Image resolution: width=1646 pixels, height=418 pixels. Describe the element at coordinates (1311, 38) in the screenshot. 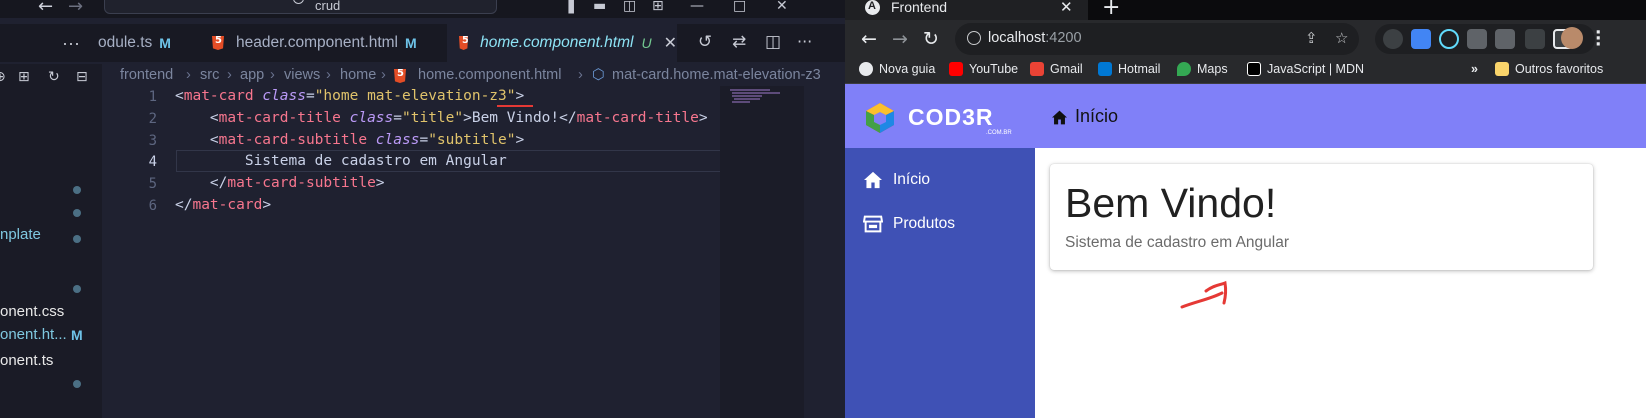

I see `share-icon: ⇪` at that location.